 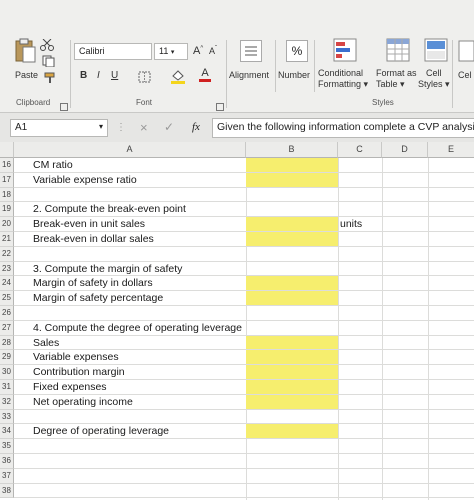 I want to click on alignment-button: Alignment, so click(x=249, y=75).